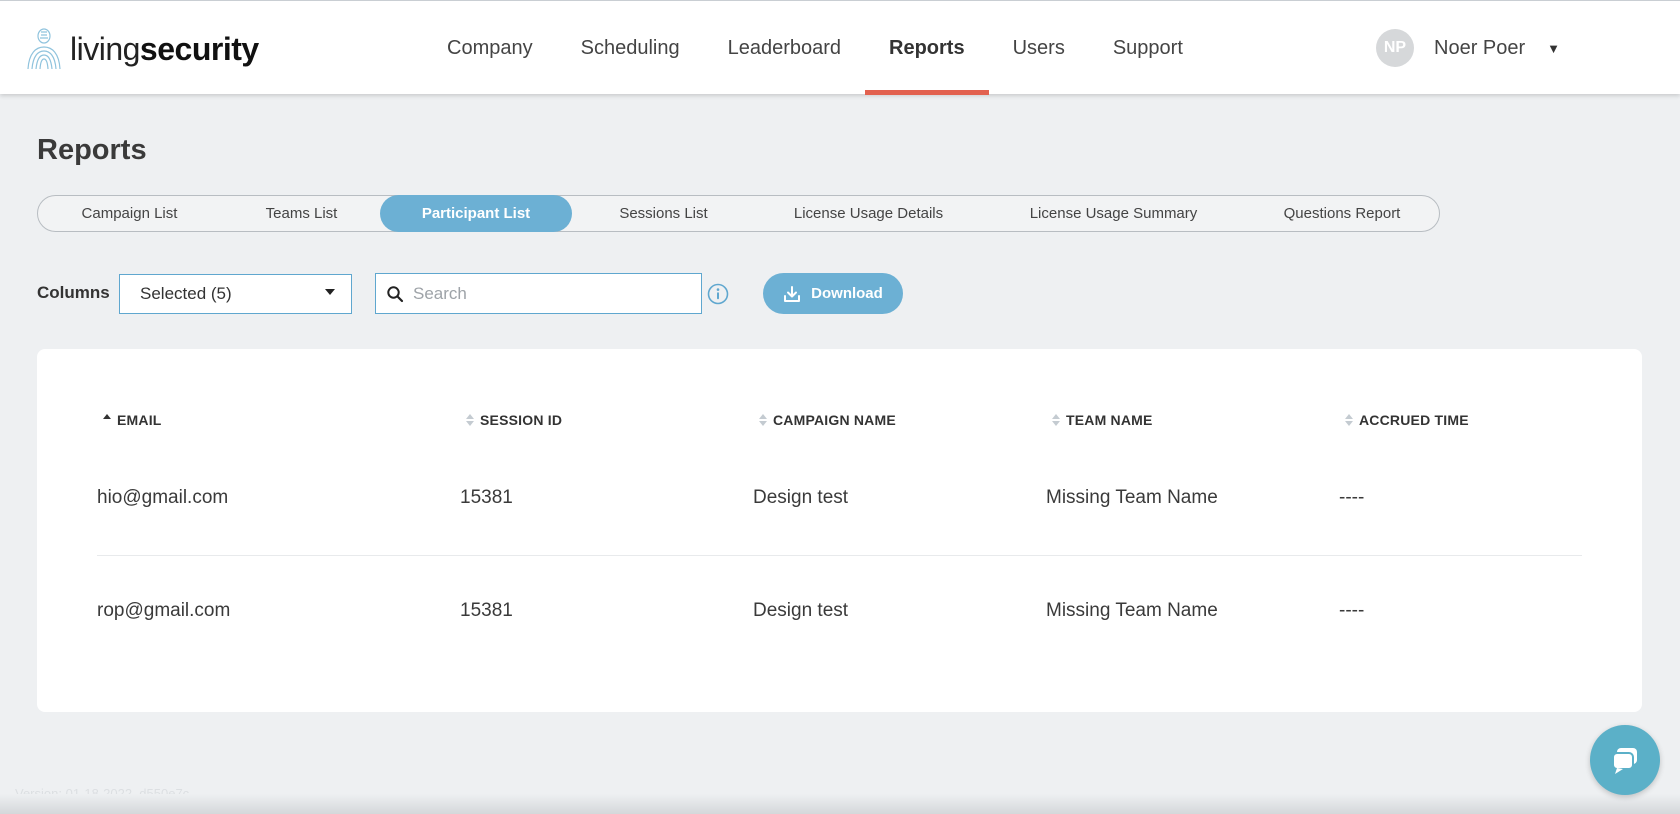 This screenshot has width=1680, height=814. What do you see at coordinates (792, 293) in the screenshot?
I see `download-icon` at bounding box center [792, 293].